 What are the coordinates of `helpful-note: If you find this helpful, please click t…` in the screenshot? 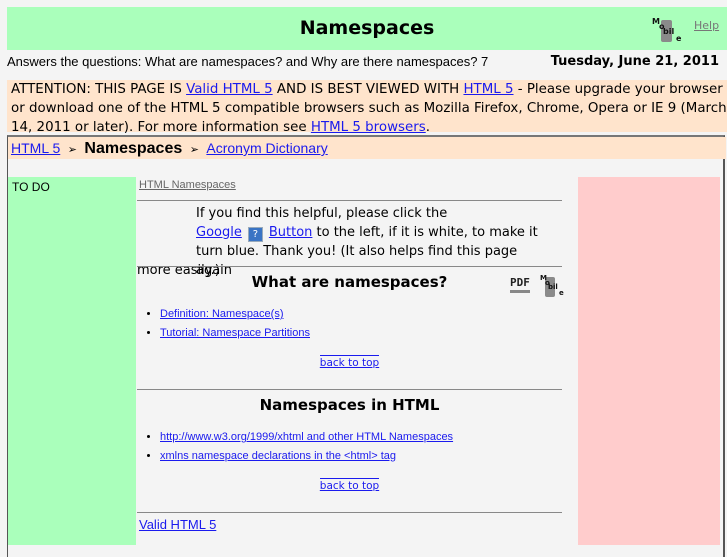 It's located at (346, 242).